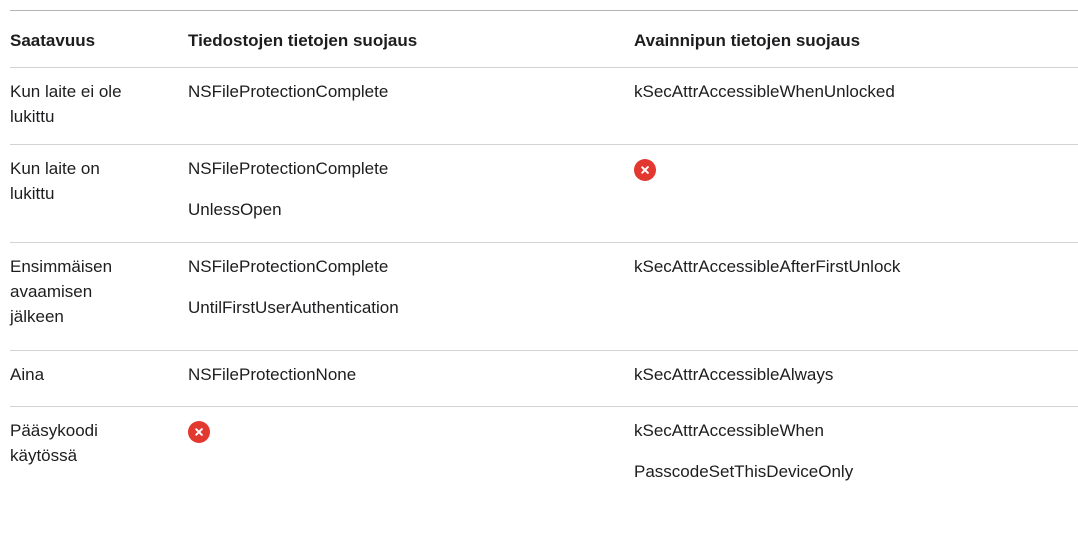  I want to click on keychain-protection-text: kSecAttrAccessibleWhen, so click(729, 430).